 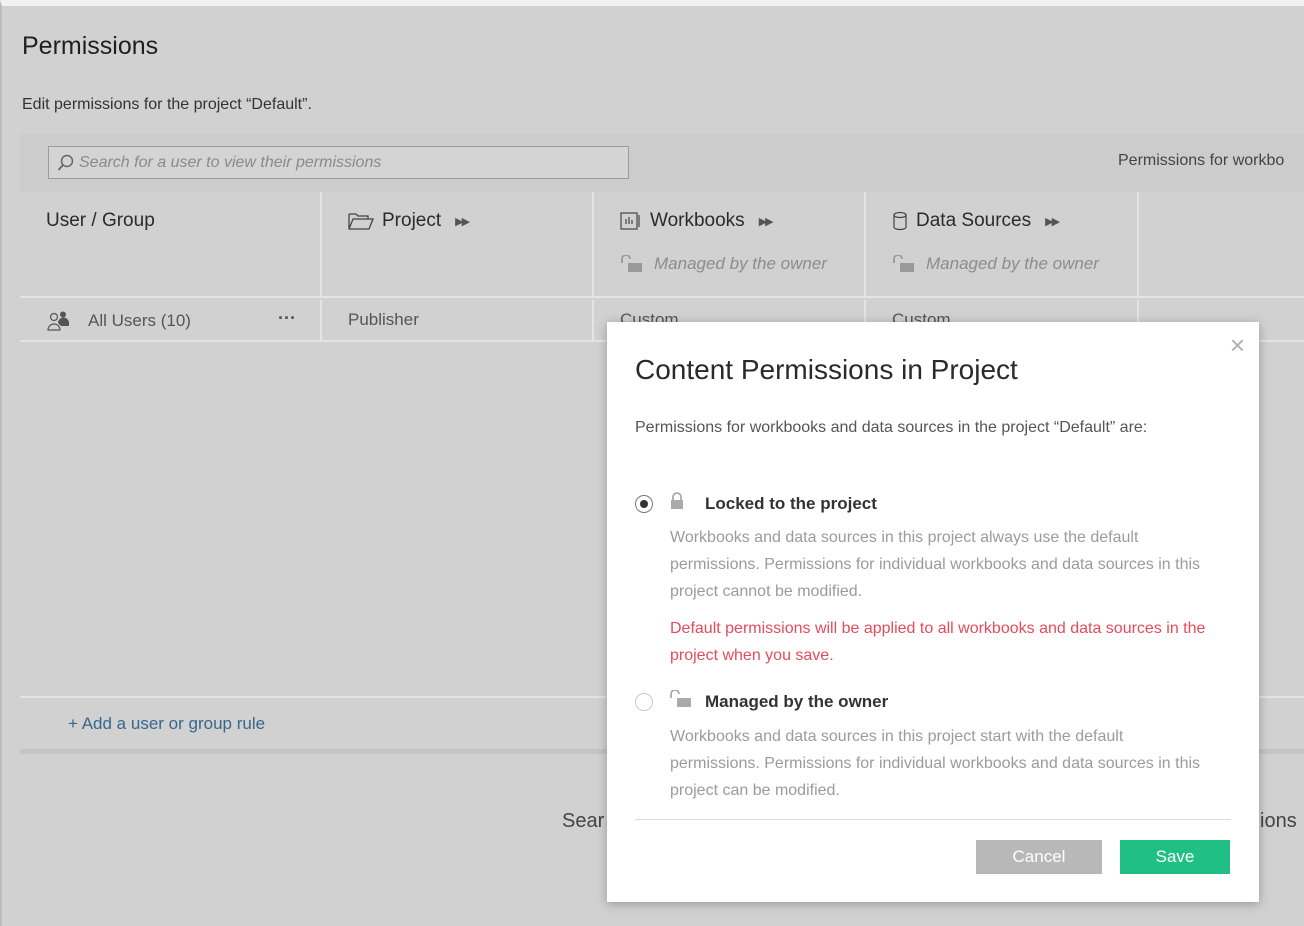 I want to click on cancel-button: Cancel, so click(x=1039, y=857).